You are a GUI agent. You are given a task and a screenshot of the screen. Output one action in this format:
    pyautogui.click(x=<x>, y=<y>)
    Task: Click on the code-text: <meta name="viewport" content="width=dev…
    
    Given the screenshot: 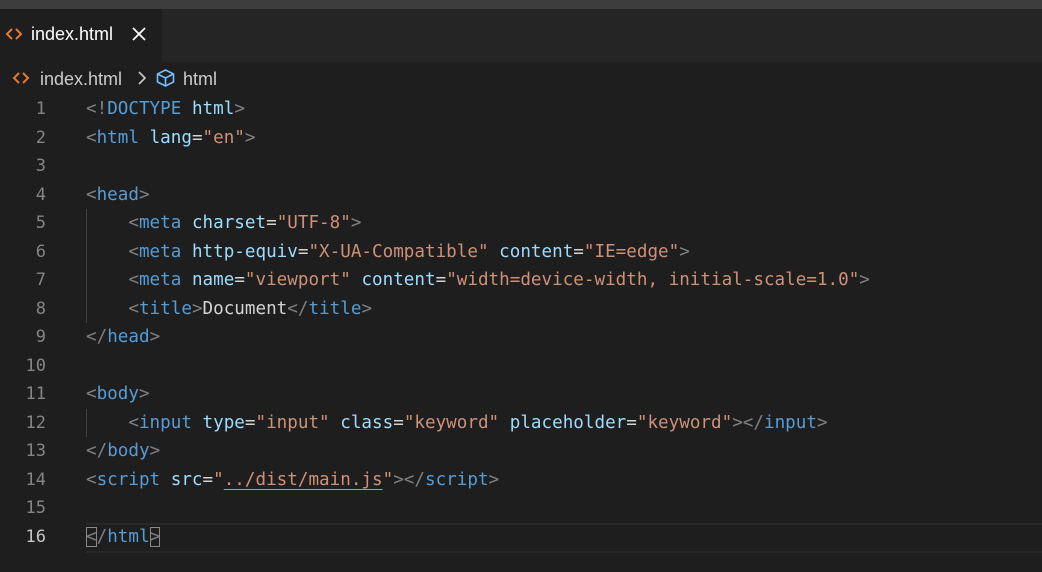 What is the action you would take?
    pyautogui.click(x=499, y=280)
    